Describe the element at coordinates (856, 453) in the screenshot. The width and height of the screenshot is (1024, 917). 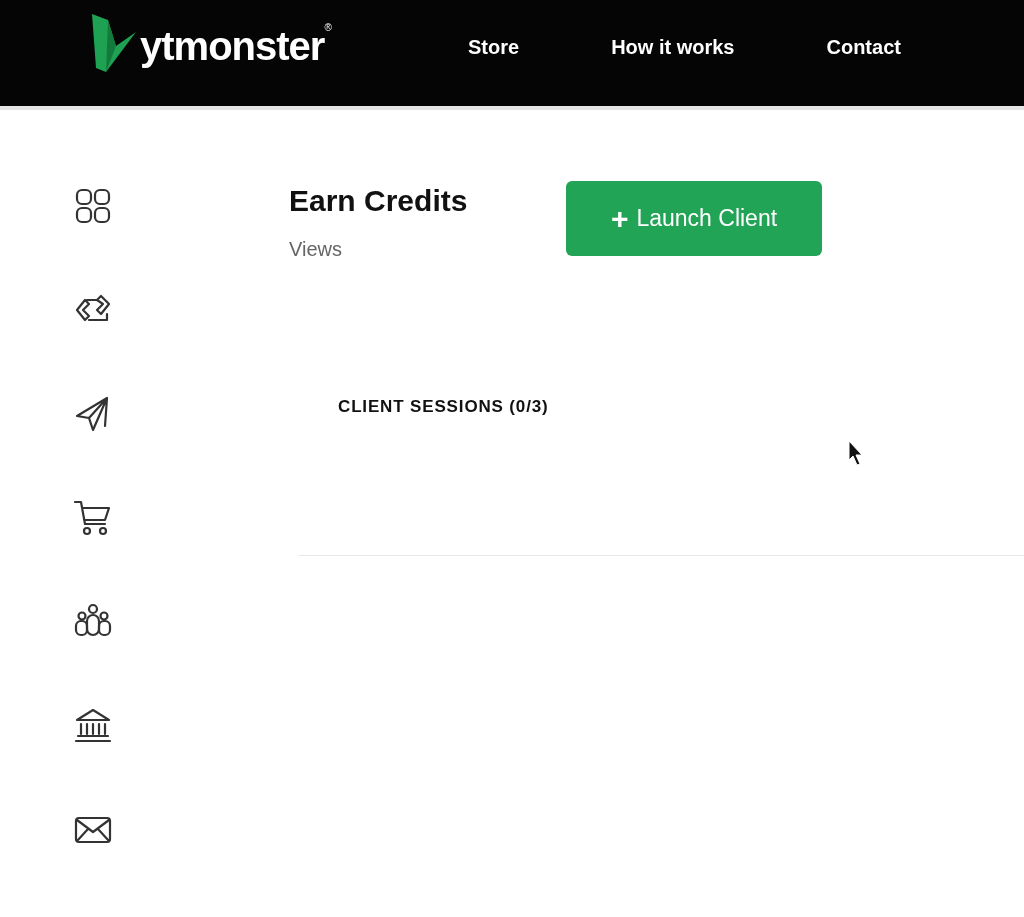
I see `cursor-icon` at that location.